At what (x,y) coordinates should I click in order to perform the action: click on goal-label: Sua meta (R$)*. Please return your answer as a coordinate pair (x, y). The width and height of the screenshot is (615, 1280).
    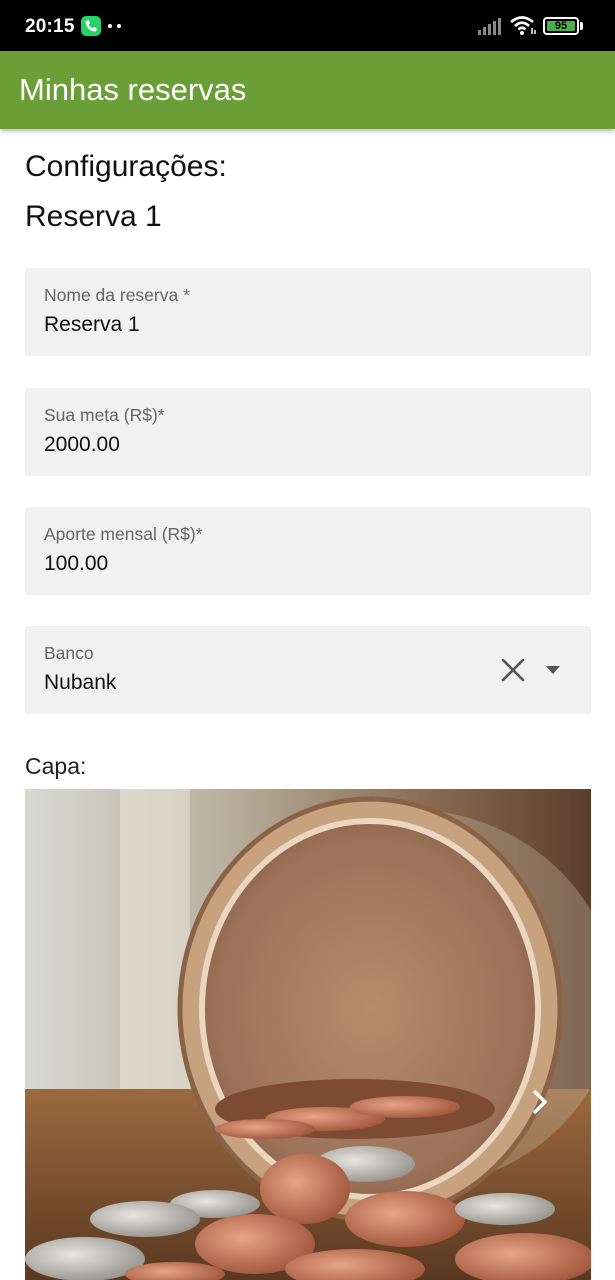
    Looking at the image, I should click on (104, 415).